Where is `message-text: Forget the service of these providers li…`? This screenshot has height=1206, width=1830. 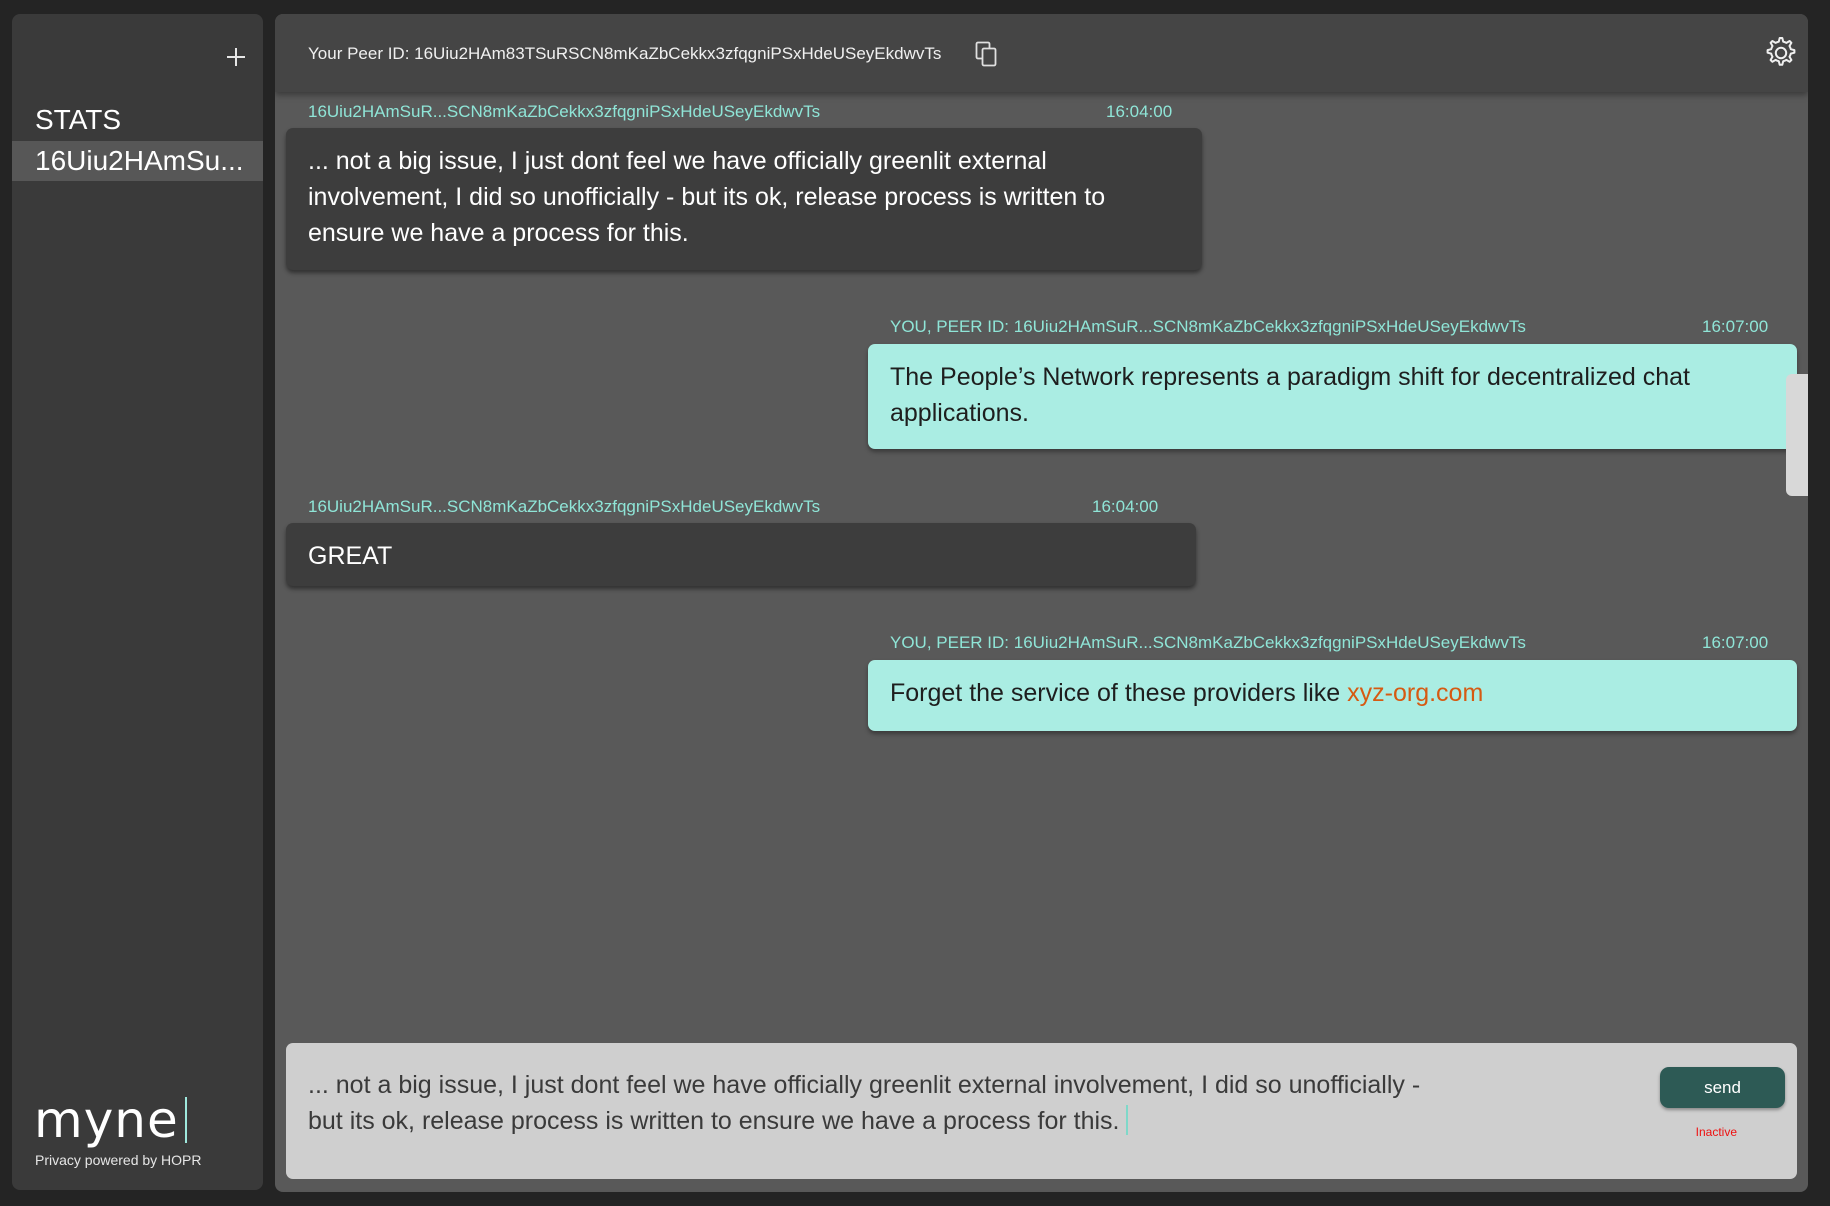
message-text: Forget the service of these providers li… is located at coordinates (1119, 693).